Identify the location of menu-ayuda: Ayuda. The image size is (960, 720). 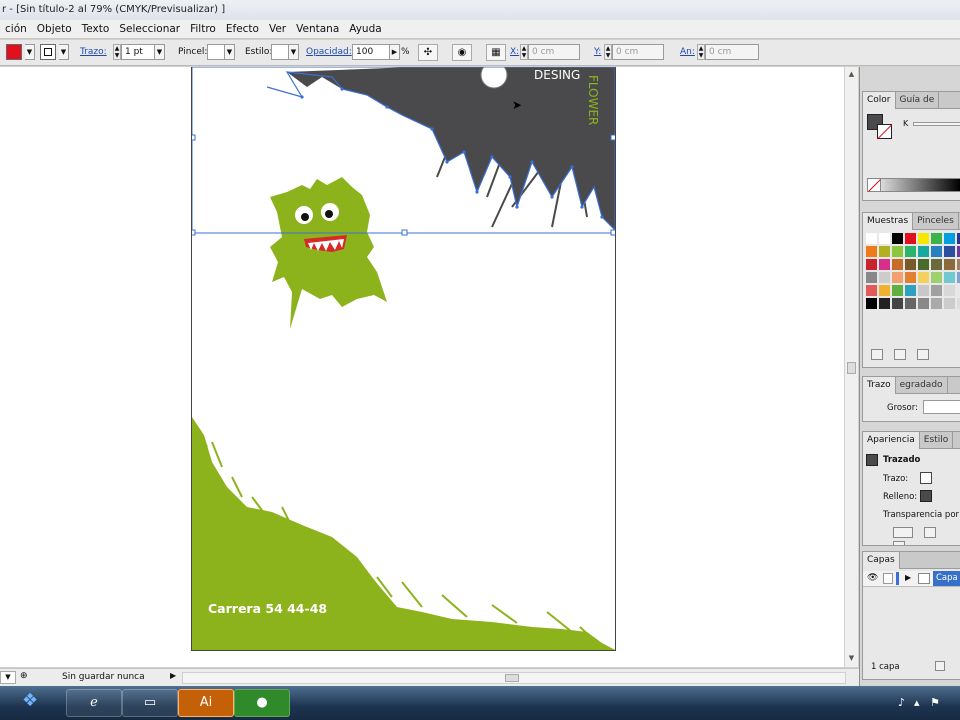
(365, 29).